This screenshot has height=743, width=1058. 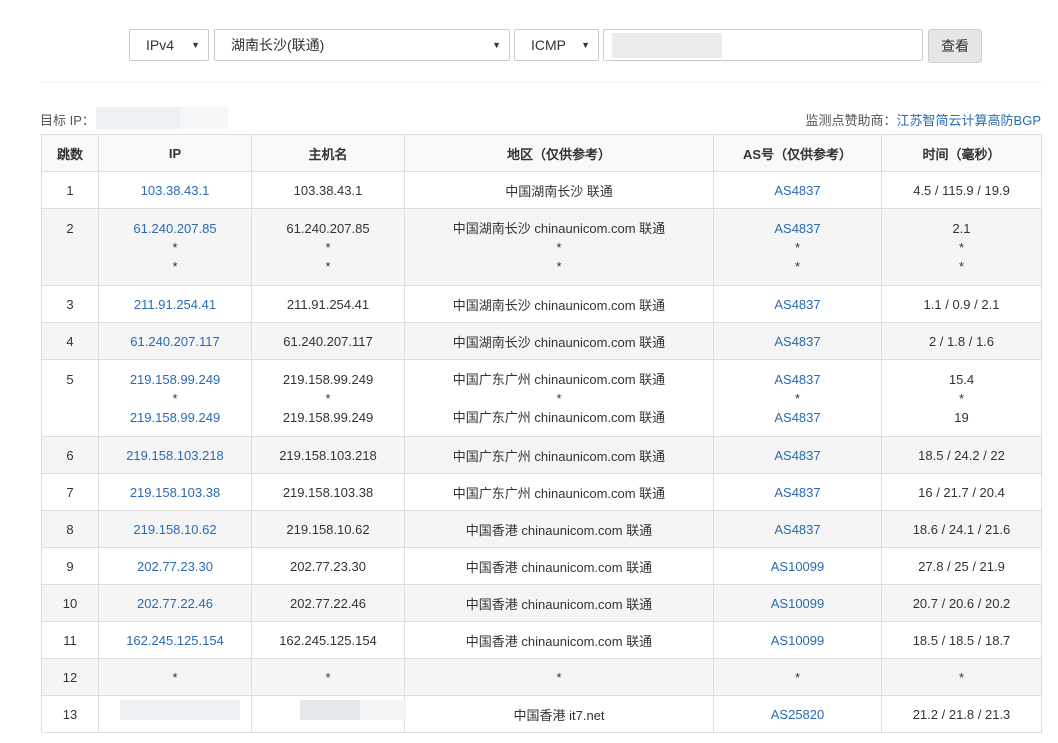 I want to click on ip-value: 211.91.254.41, so click(x=175, y=304).